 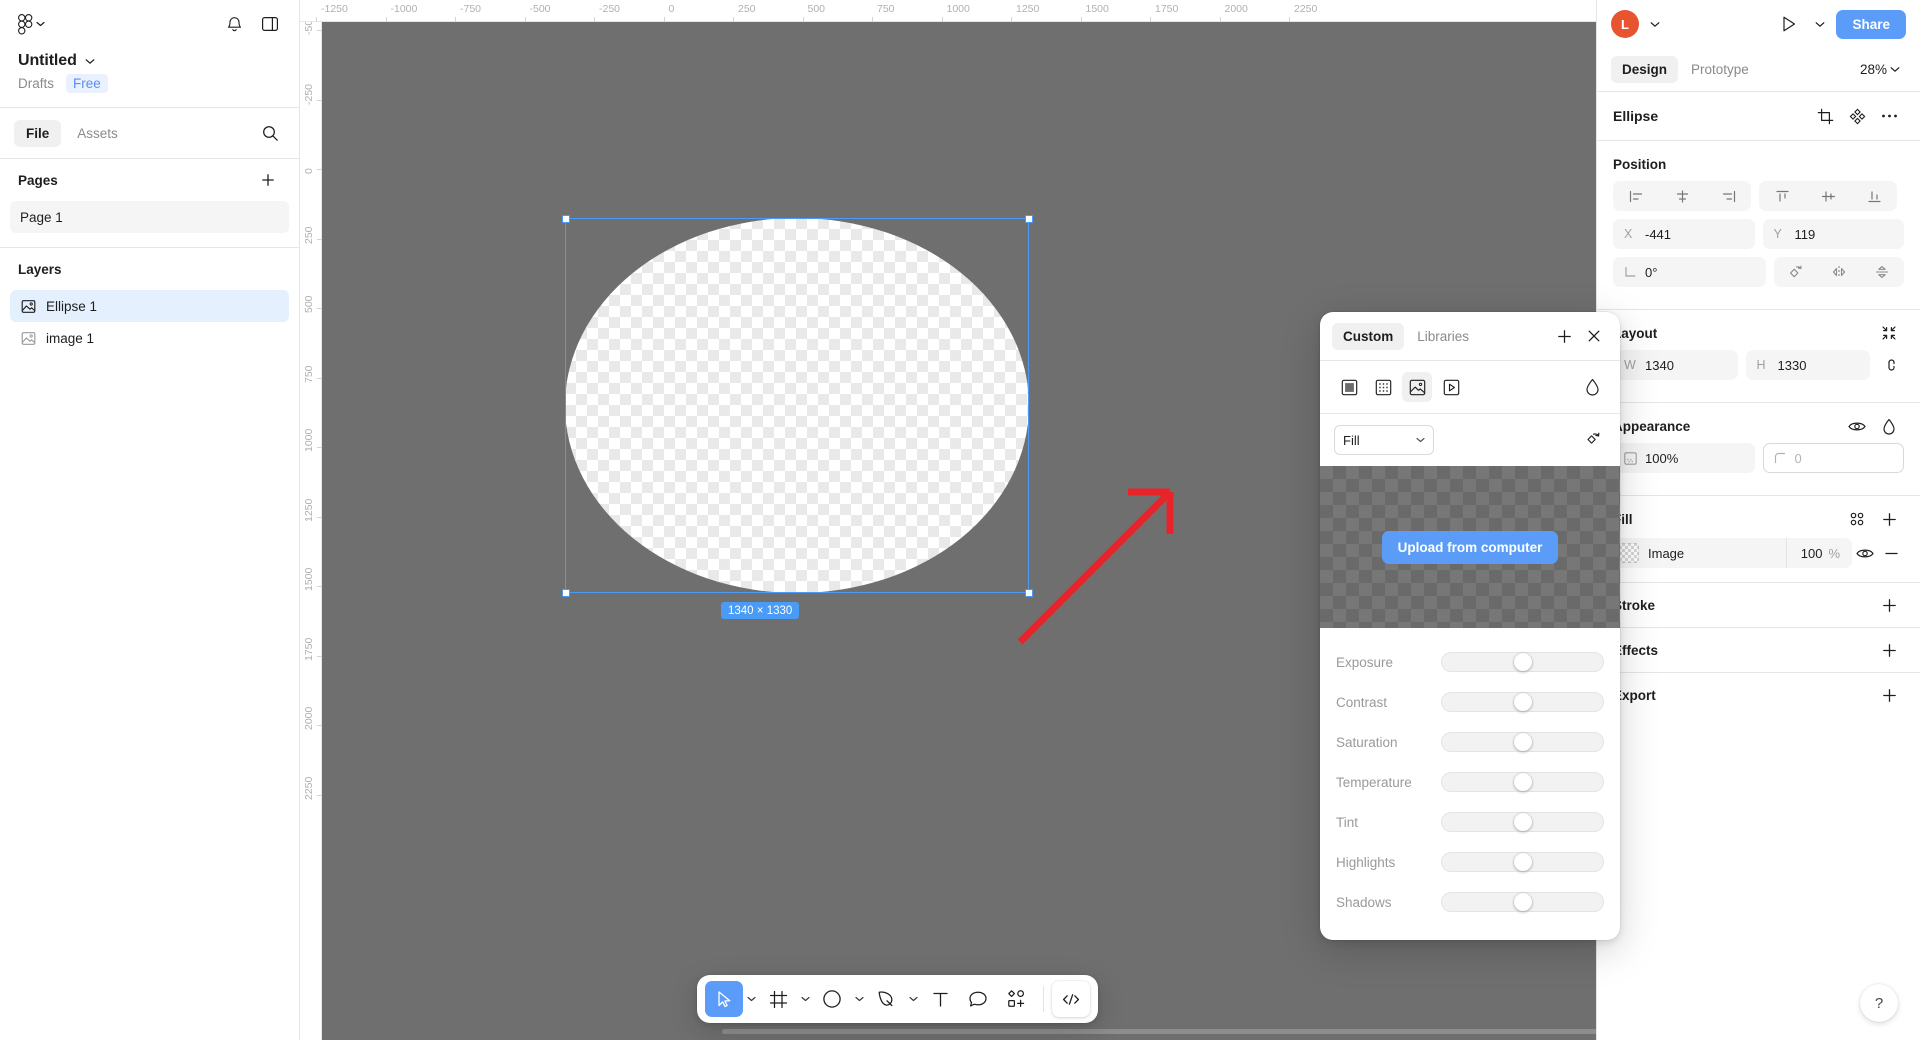 What do you see at coordinates (1891, 553) in the screenshot?
I see `remove-fill-button` at bounding box center [1891, 553].